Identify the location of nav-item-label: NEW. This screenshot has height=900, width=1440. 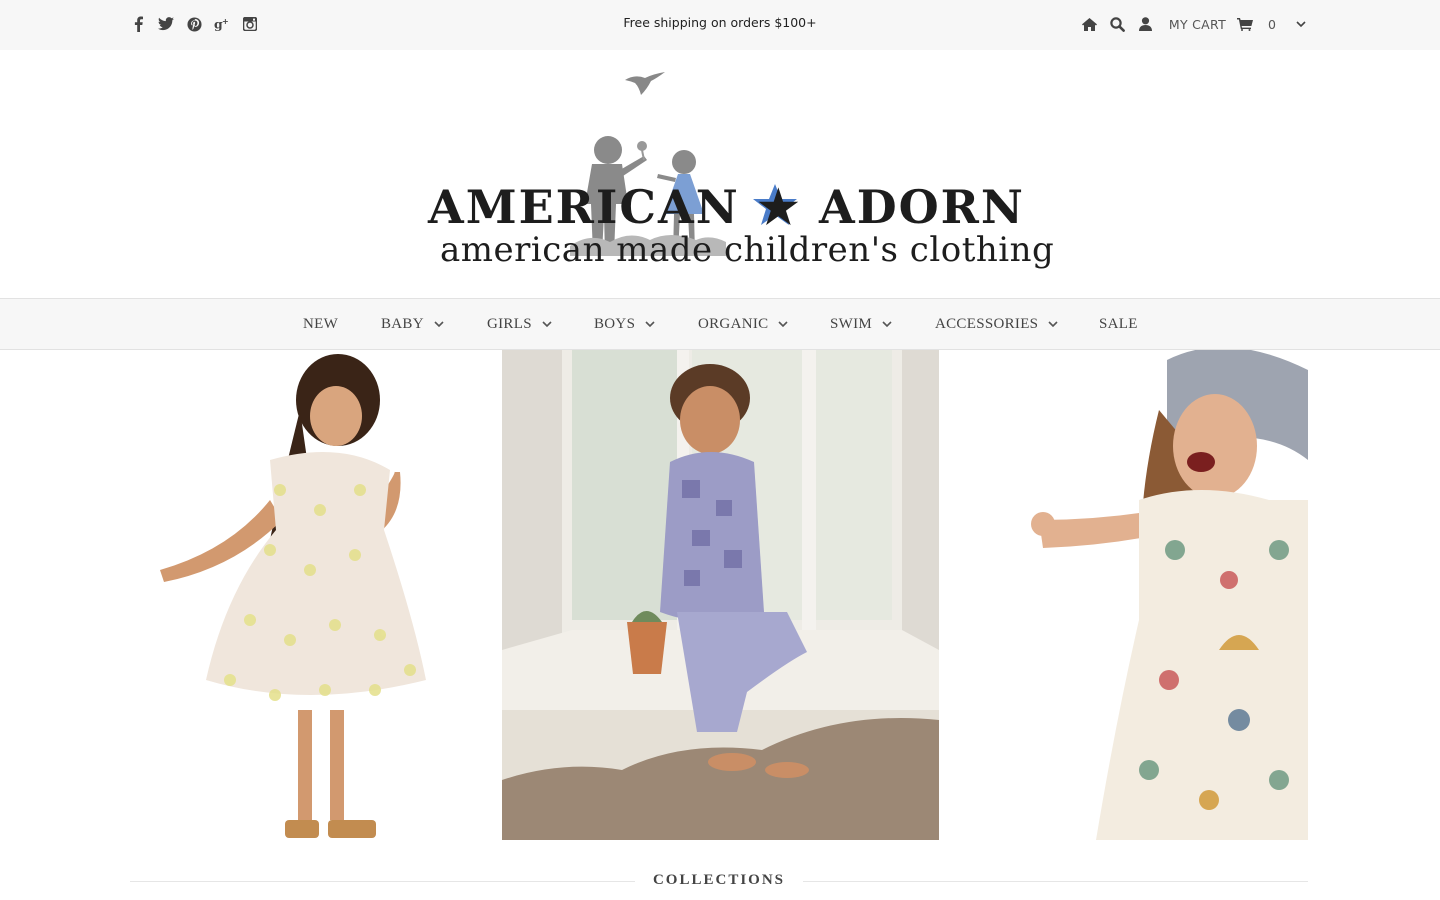
(321, 324).